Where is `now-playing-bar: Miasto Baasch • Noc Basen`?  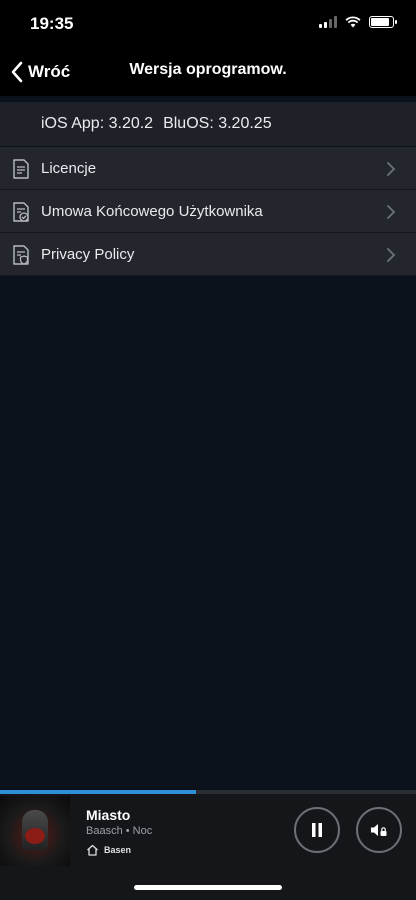
now-playing-bar: Miasto Baasch • Noc Basen is located at coordinates (208, 845).